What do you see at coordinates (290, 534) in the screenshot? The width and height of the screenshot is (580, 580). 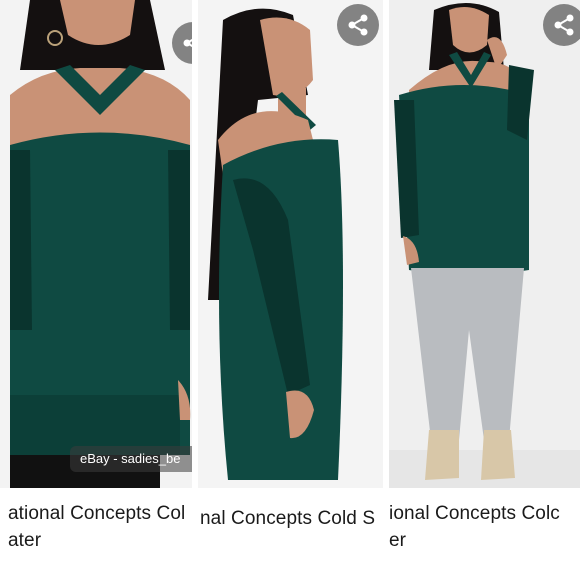 I see `product-title-2: nal Concepts Cold S` at bounding box center [290, 534].